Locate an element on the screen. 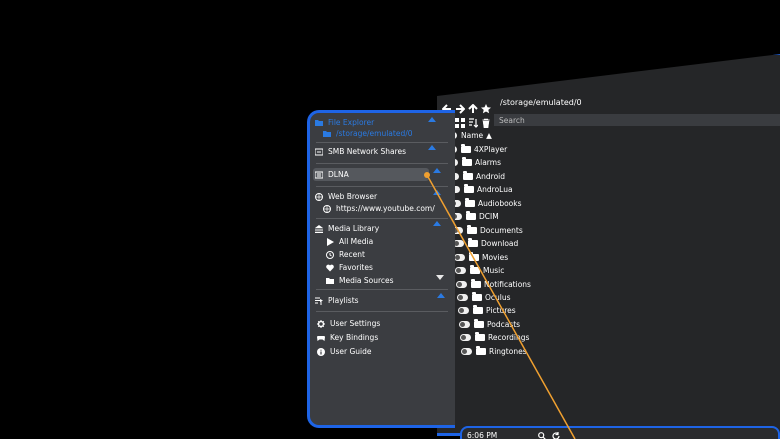  laser-beam is located at coordinates (501, 306).